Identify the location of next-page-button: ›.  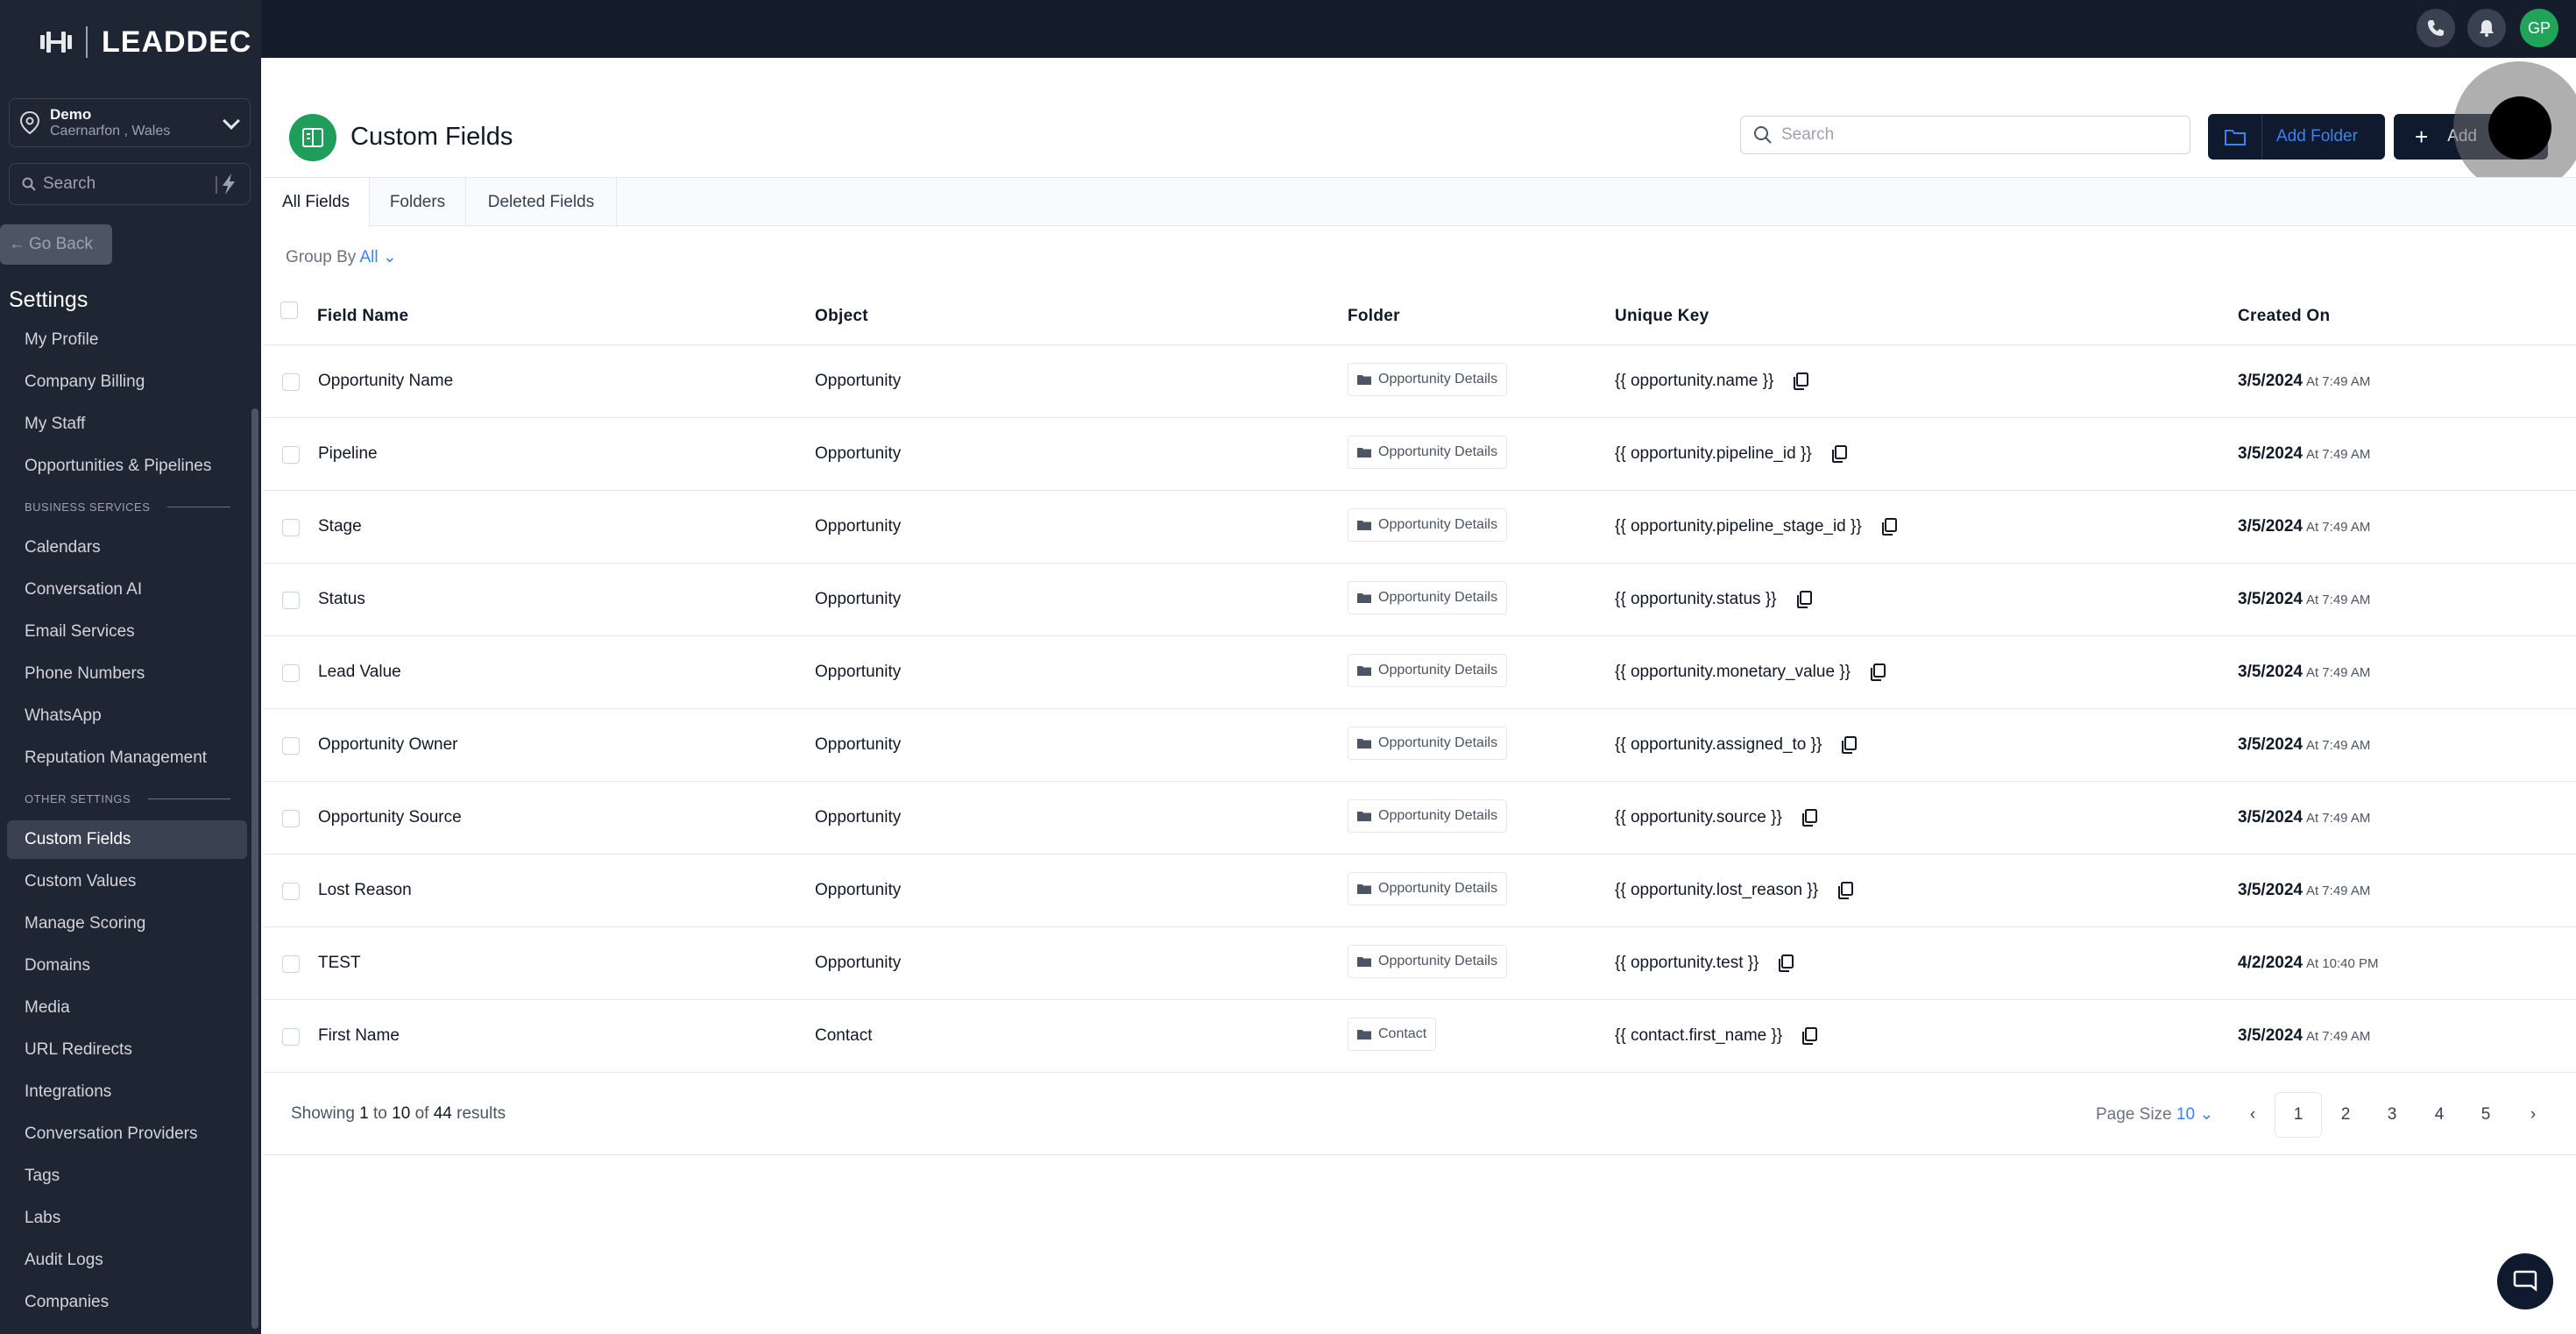
(2533, 1115).